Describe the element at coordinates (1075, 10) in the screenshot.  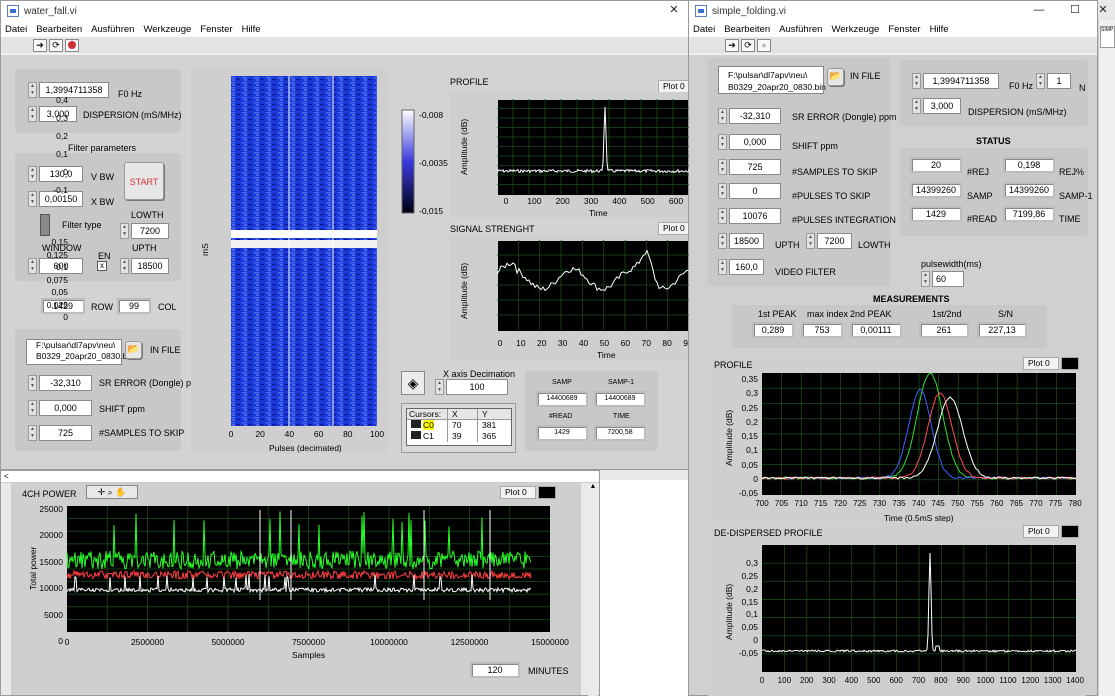
I see `maximize-button: ☐` at that location.